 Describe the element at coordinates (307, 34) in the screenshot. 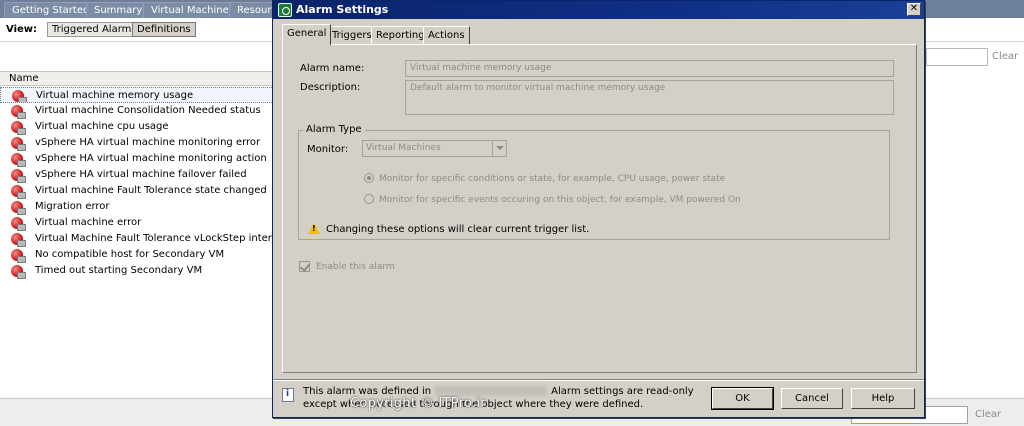

I see `tab-general: General` at that location.